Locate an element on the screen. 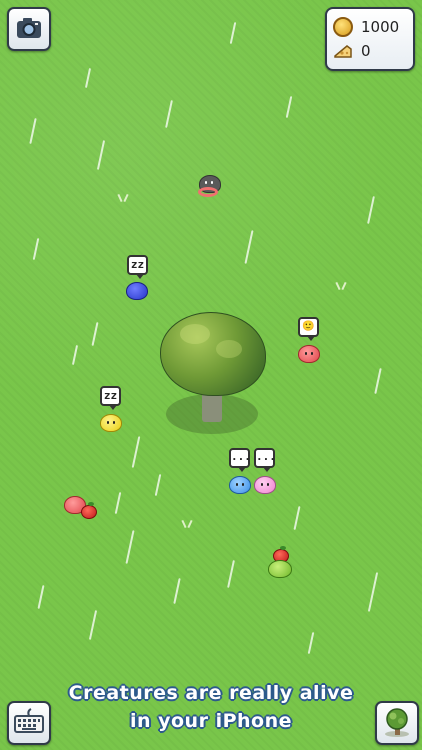 The image size is (422, 750). caption-line-2: in your iPhone is located at coordinates (211, 721).